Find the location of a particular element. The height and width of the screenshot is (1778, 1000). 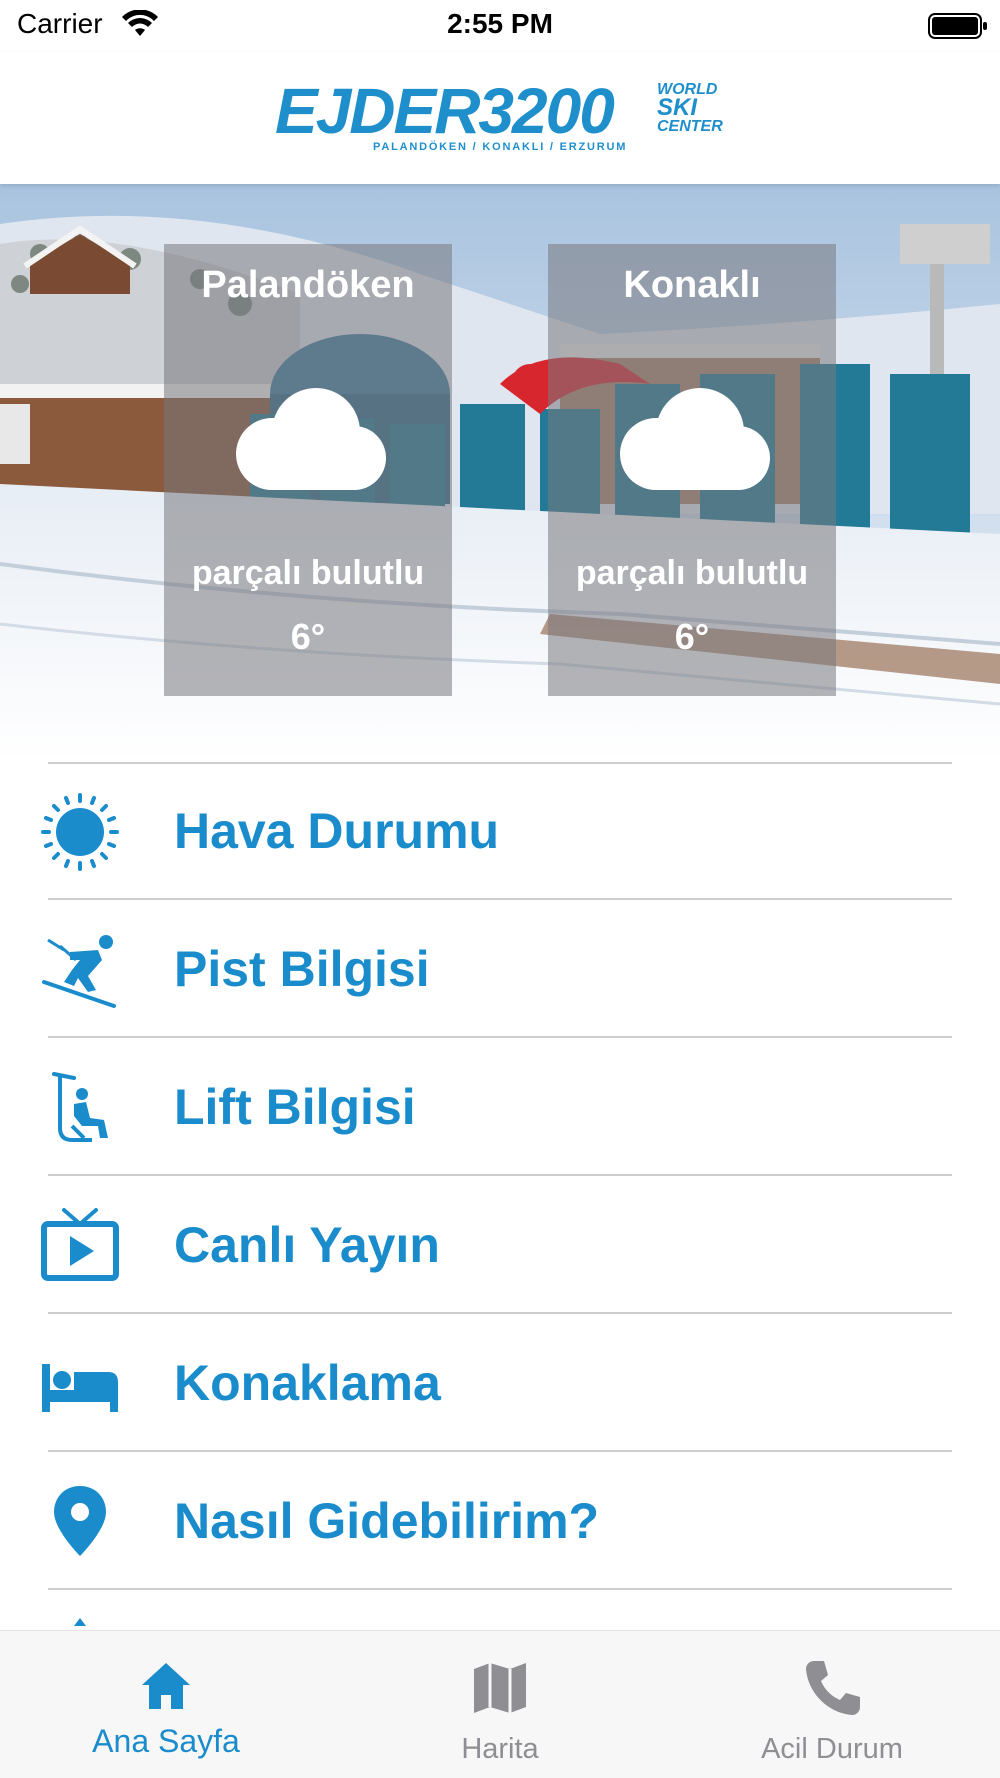

menu-item-hava-durumu: Hava Durumu is located at coordinates (500, 831).